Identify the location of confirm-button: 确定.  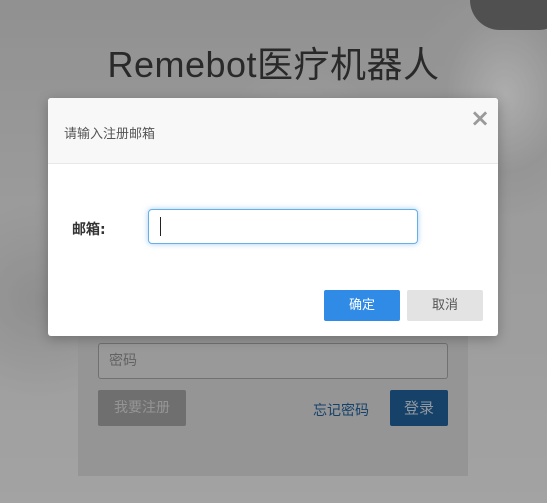
(362, 305).